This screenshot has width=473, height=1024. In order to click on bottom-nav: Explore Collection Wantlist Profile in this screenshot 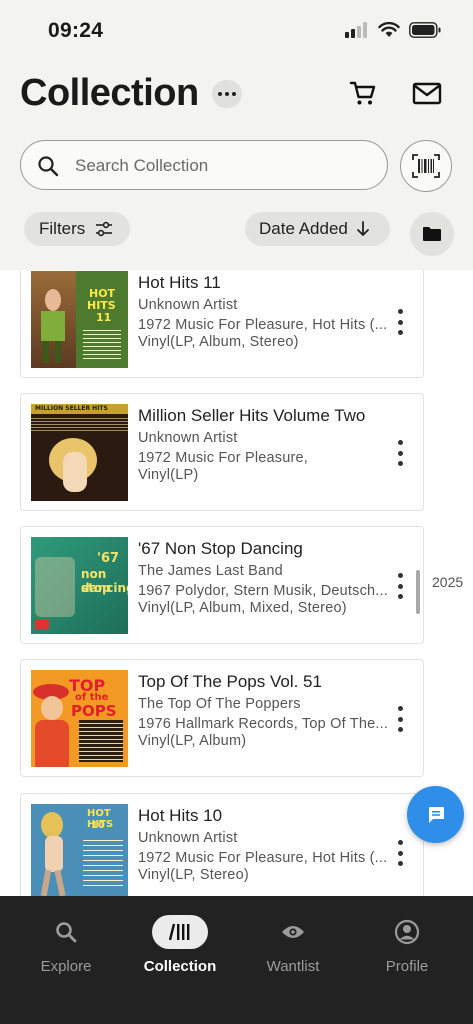, I will do `click(236, 960)`.